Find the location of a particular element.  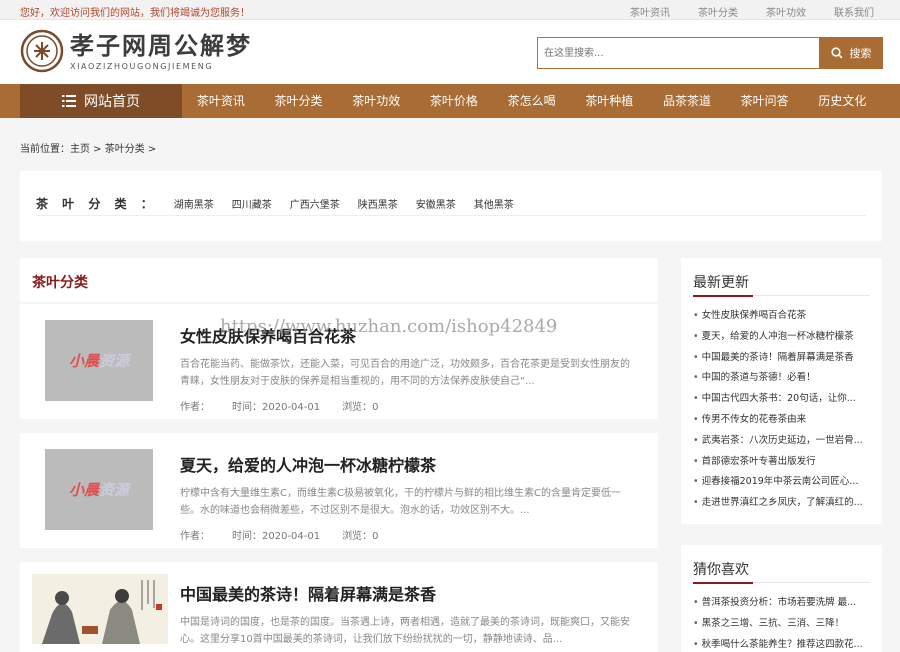

logo-seal-icon is located at coordinates (42, 51).